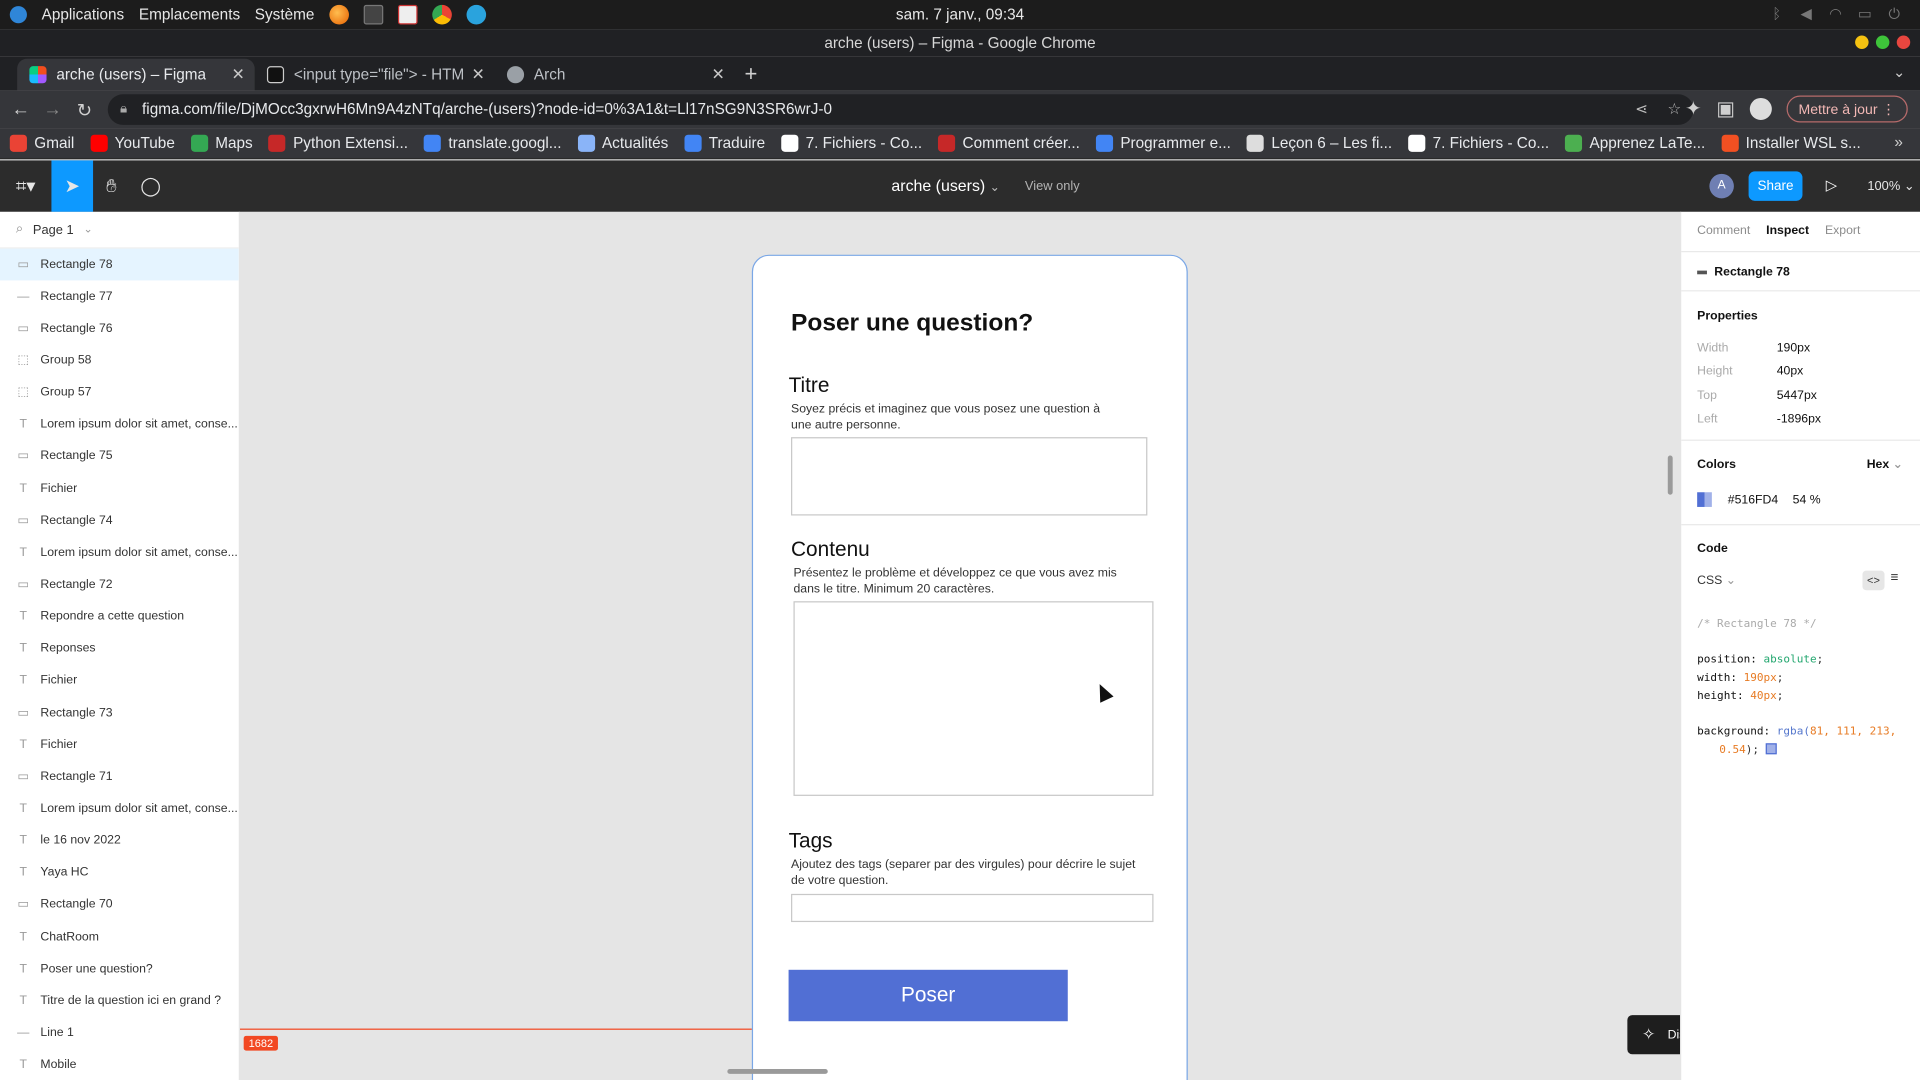 This screenshot has width=1920, height=1080. What do you see at coordinates (119, 585) in the screenshot?
I see `layer-item: ▭ Rectangle 72` at bounding box center [119, 585].